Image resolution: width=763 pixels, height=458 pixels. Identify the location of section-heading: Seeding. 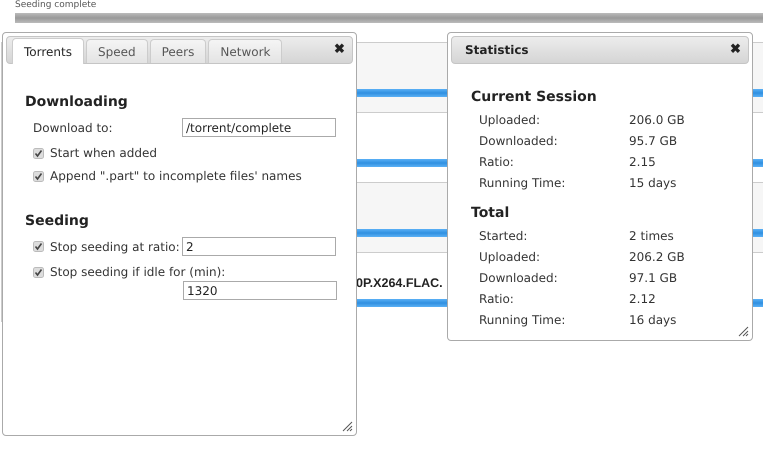
(57, 221).